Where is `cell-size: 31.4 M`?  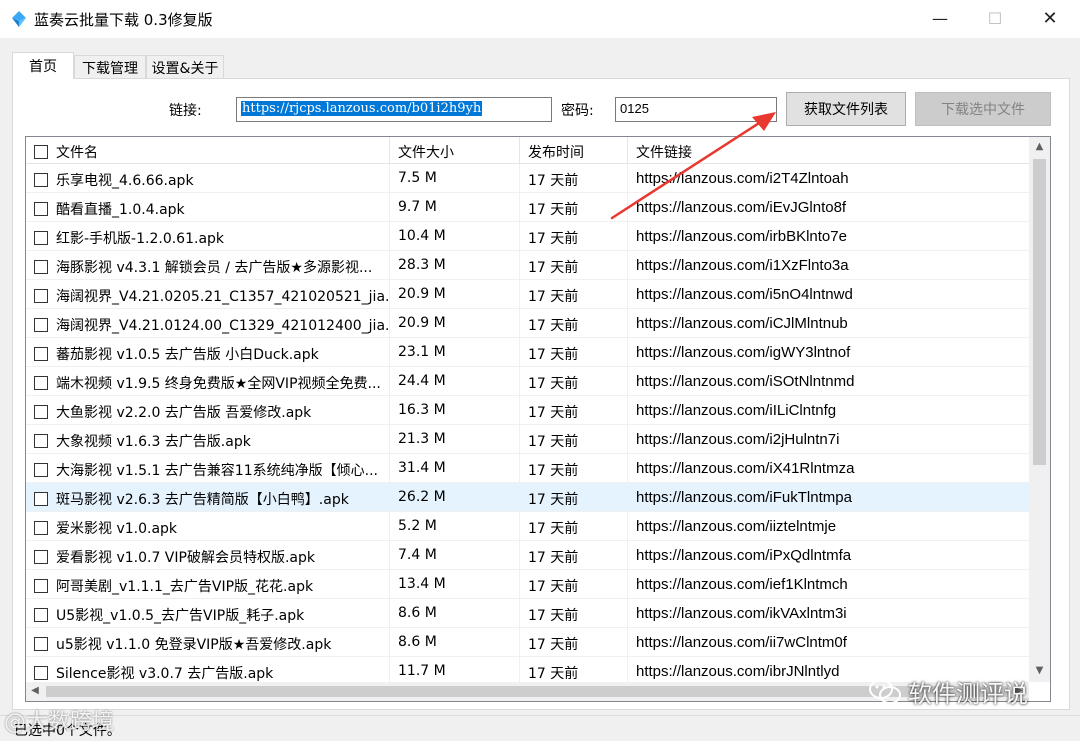 cell-size: 31.4 M is located at coordinates (455, 468).